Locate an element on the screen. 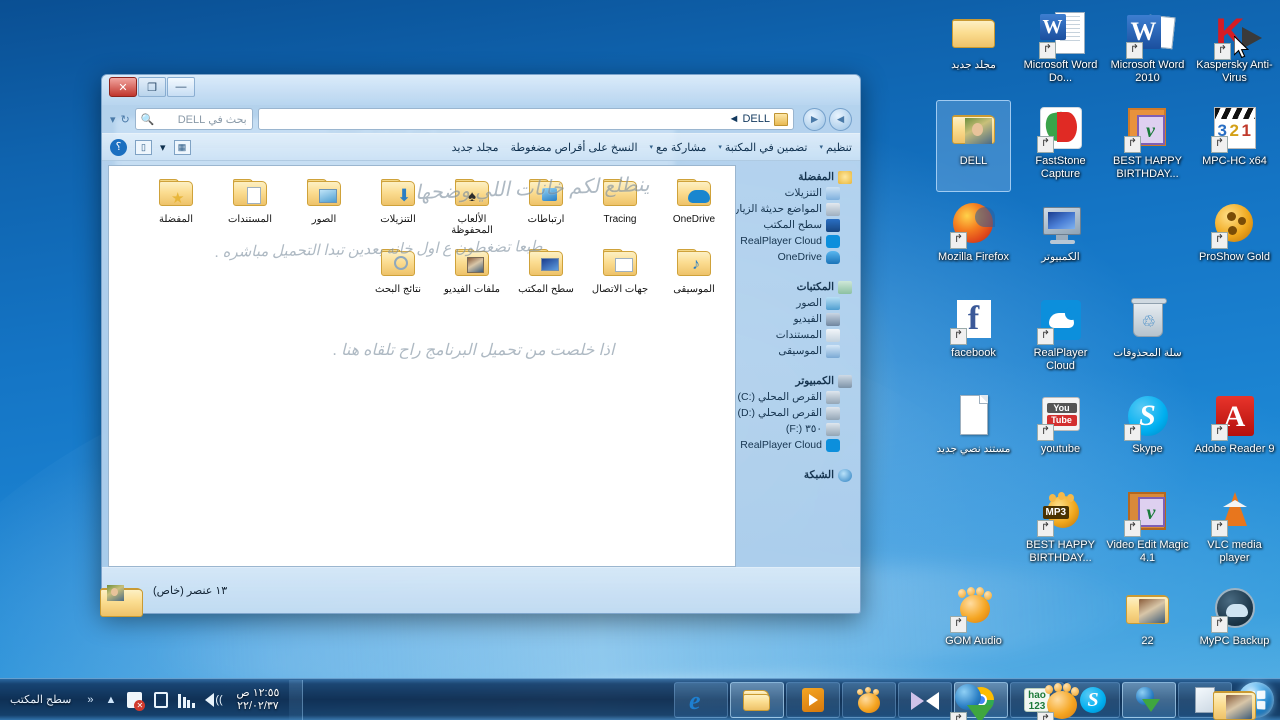 The width and height of the screenshot is (1280, 720). desktop-icon-vlc-icon: VLC media player is located at coordinates (1234, 530).